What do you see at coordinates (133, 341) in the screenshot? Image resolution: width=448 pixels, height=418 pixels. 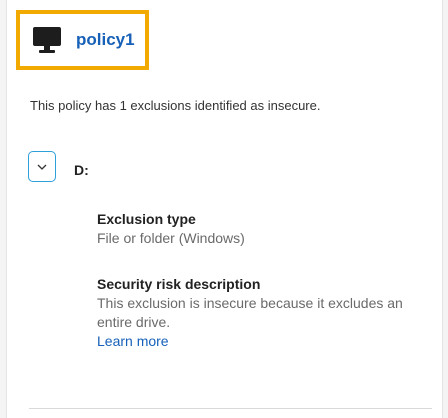 I see `learn-more-link: Learn more` at bounding box center [133, 341].